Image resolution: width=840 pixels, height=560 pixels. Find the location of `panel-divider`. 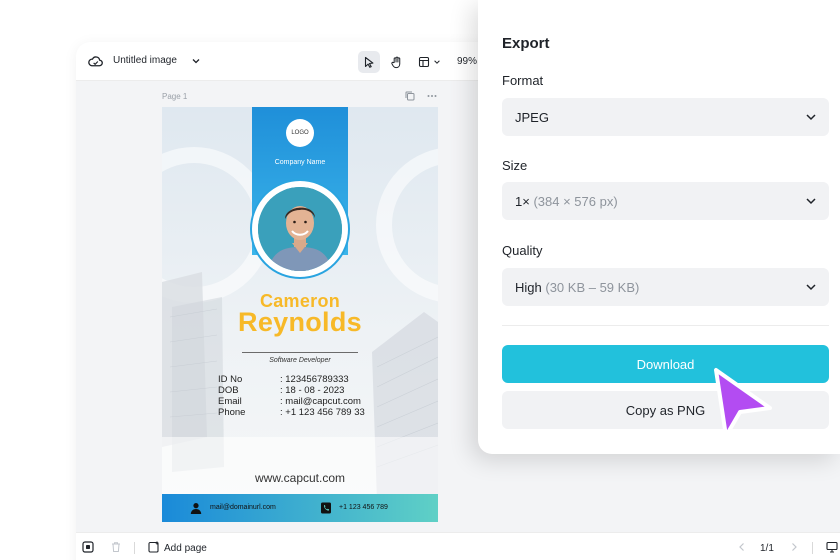

panel-divider is located at coordinates (665, 325).